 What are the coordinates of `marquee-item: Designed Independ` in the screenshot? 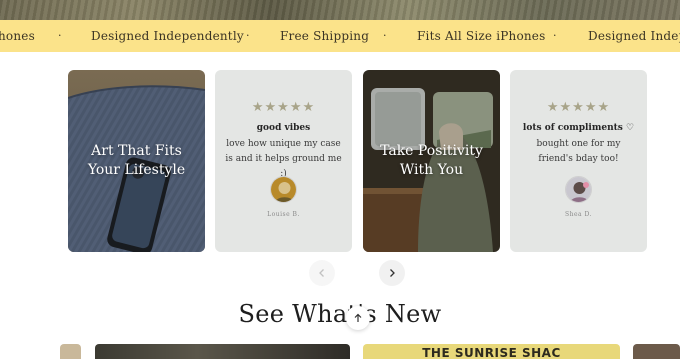 It's located at (634, 36).